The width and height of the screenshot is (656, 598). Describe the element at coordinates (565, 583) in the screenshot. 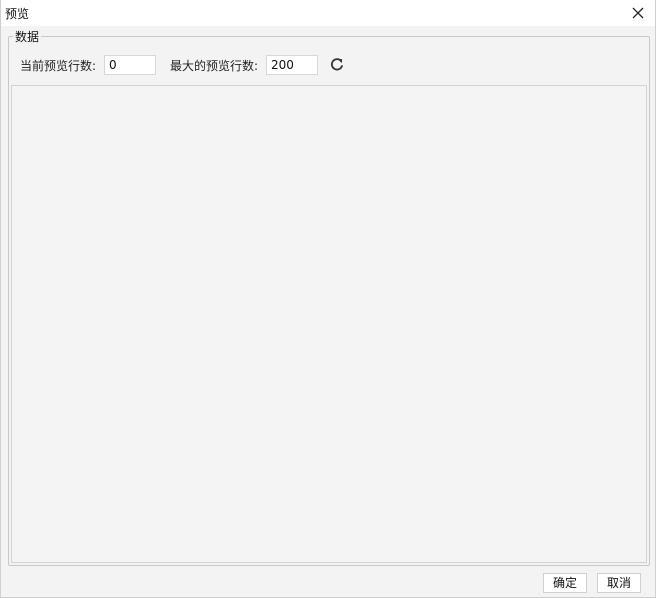

I see `ok-button: 确定` at that location.